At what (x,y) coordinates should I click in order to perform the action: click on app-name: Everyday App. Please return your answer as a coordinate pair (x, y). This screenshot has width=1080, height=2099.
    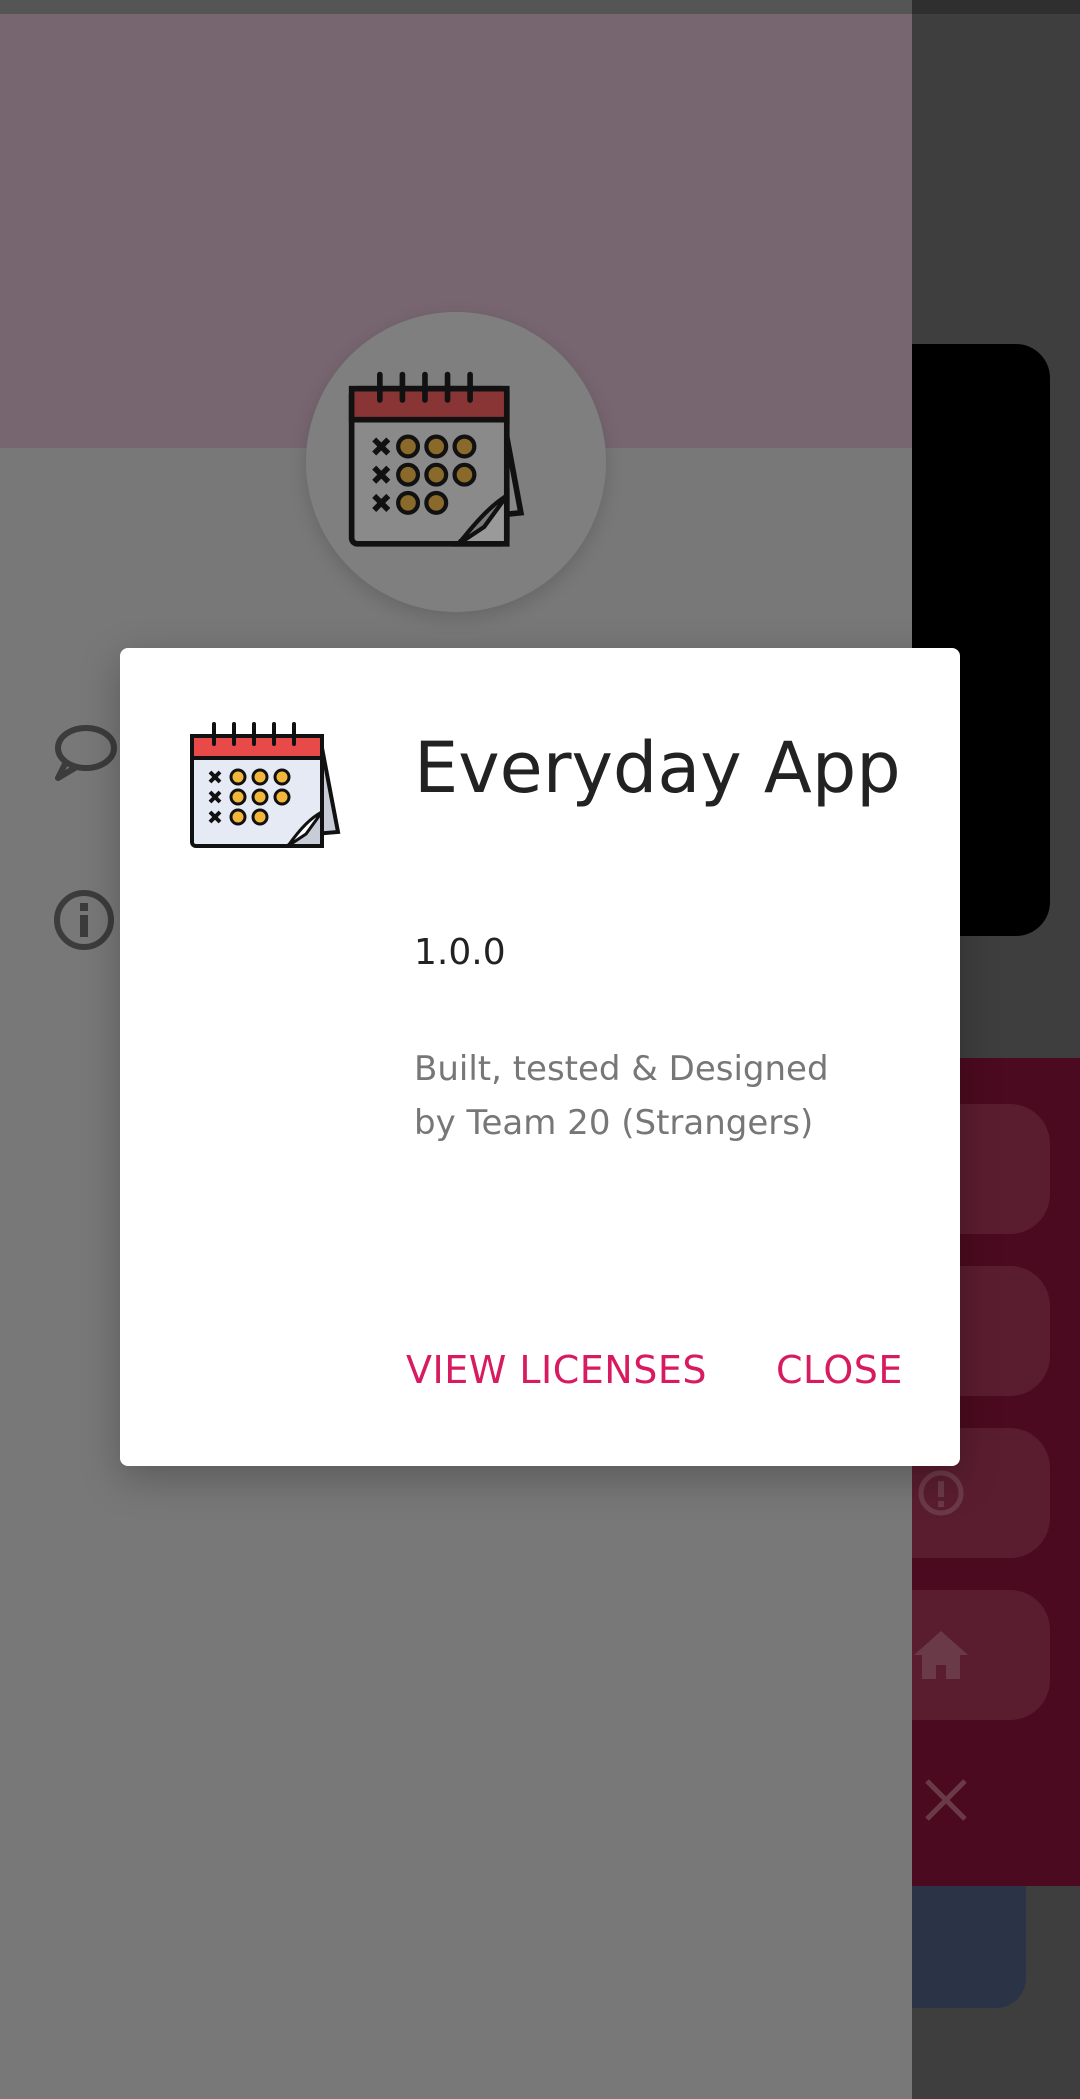
    Looking at the image, I should click on (657, 768).